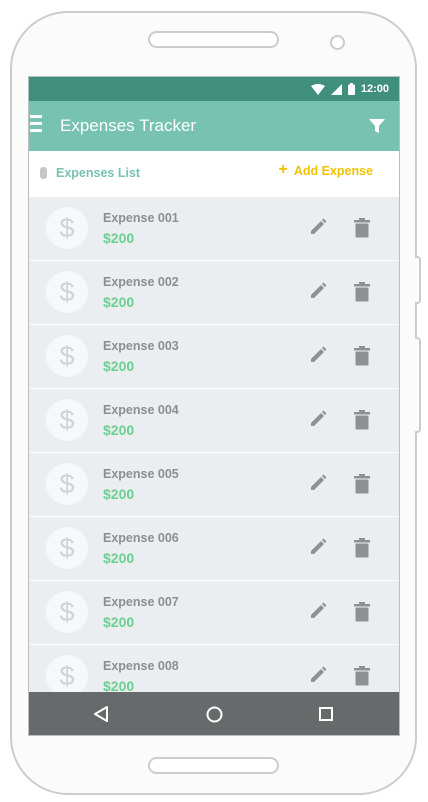 The image size is (428, 802). What do you see at coordinates (43, 173) in the screenshot?
I see `drag-handle-icon` at bounding box center [43, 173].